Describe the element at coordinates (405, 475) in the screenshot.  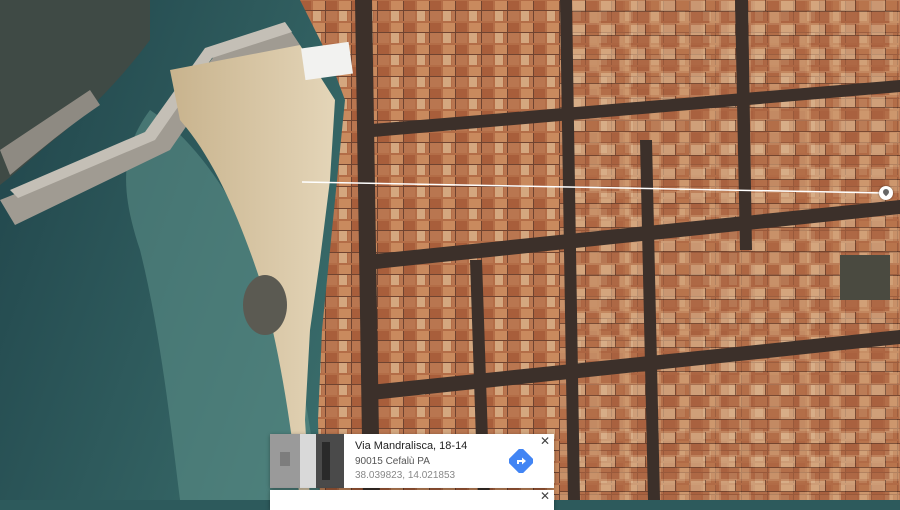
I see `place-coordinates: 38.039823, 14.021853` at that location.